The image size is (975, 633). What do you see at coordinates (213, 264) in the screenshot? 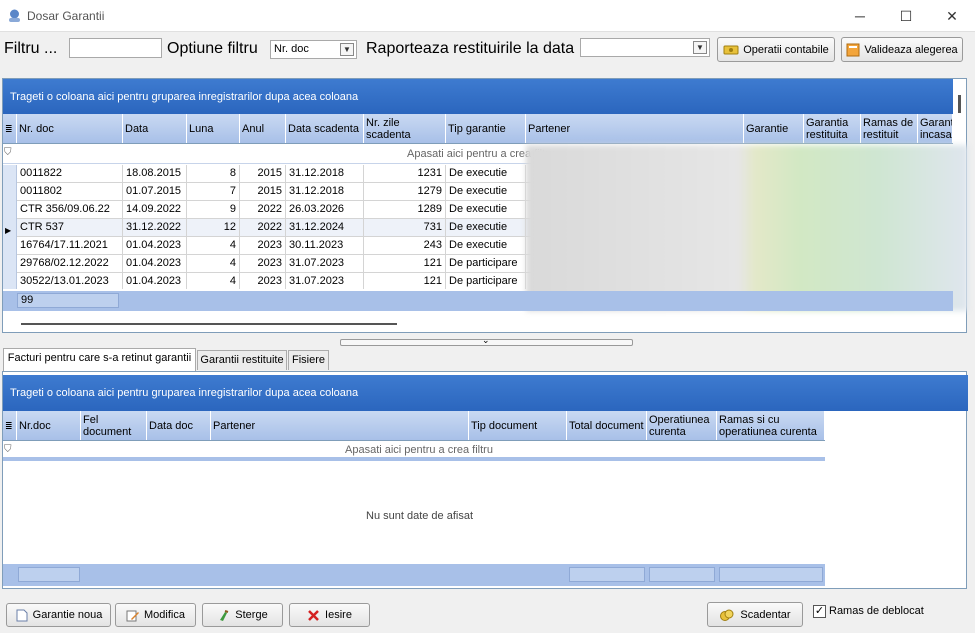
I see `cell-luna: 4` at bounding box center [213, 264].